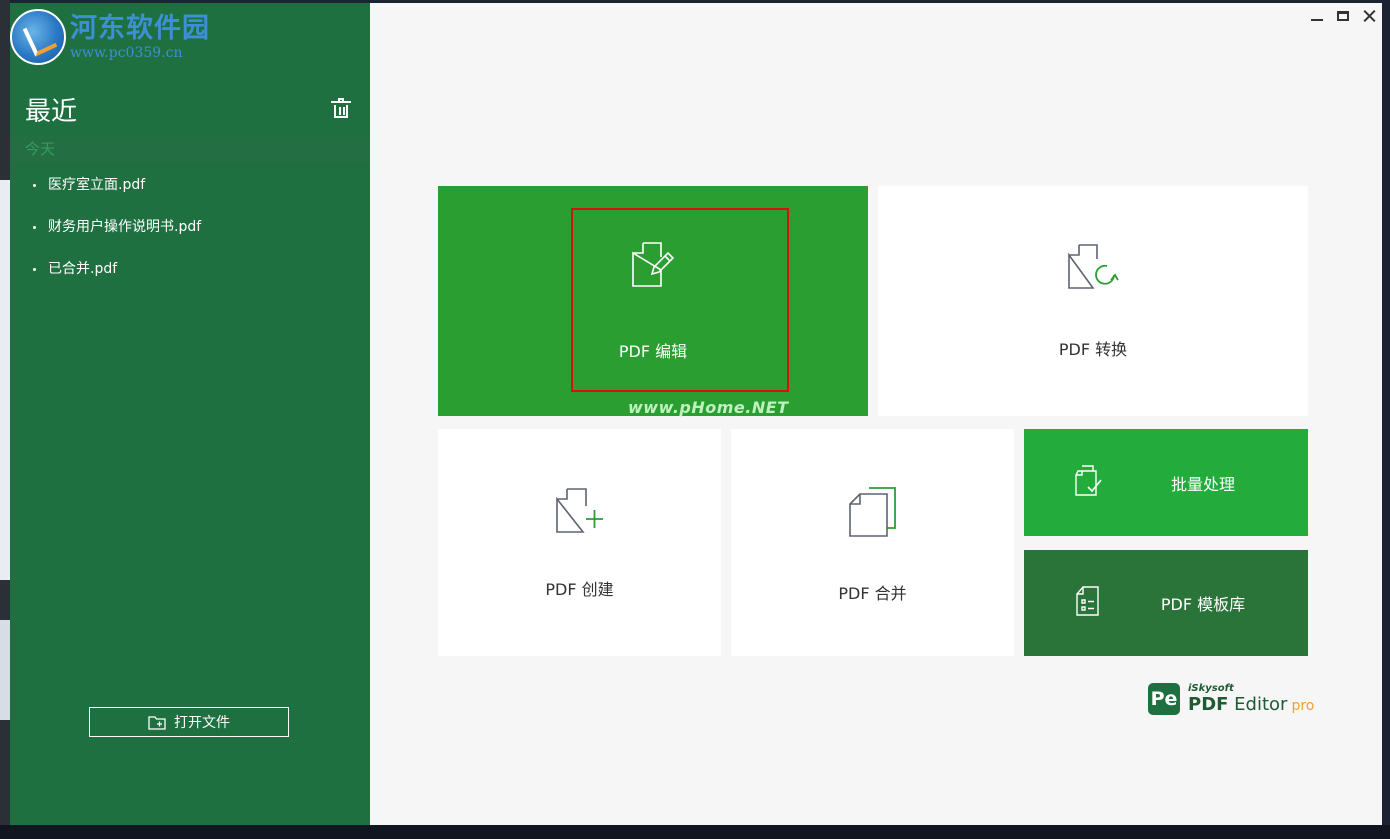 The image size is (1390, 839). I want to click on brand-company: iSkysoft, so click(1211, 688).